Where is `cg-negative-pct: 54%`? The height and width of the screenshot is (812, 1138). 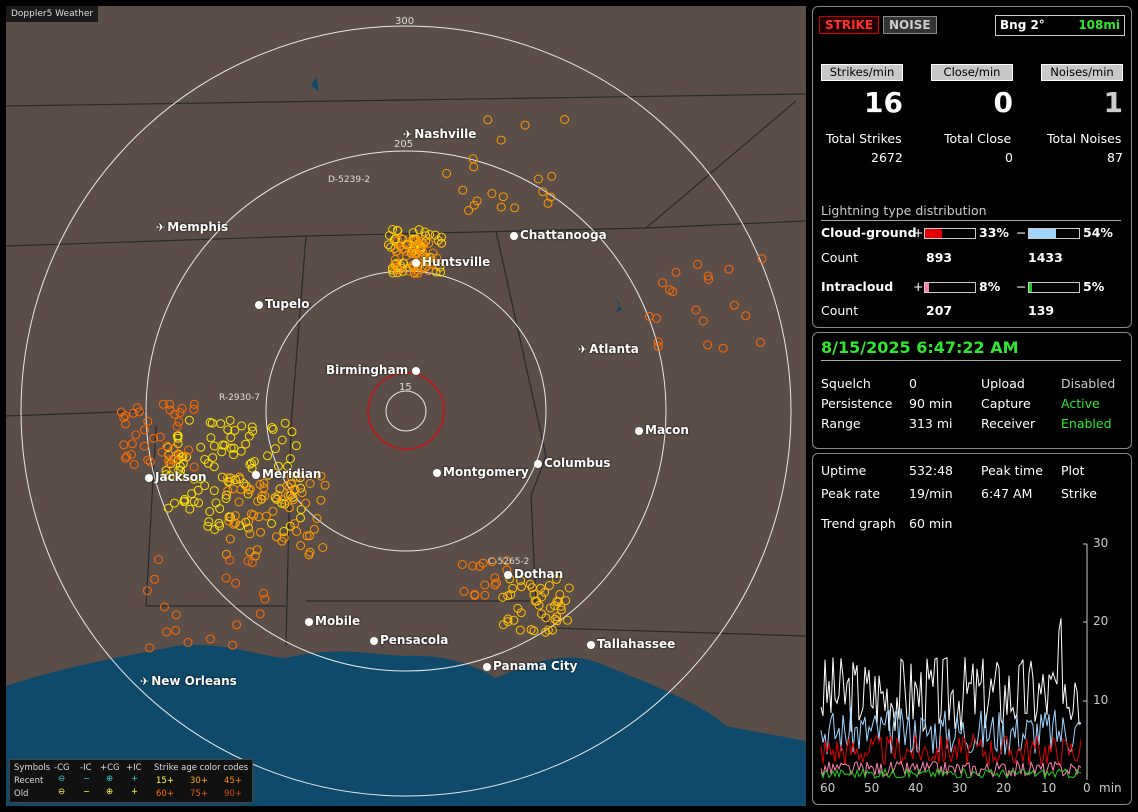
cg-negative-pct: 54% is located at coordinates (1098, 232).